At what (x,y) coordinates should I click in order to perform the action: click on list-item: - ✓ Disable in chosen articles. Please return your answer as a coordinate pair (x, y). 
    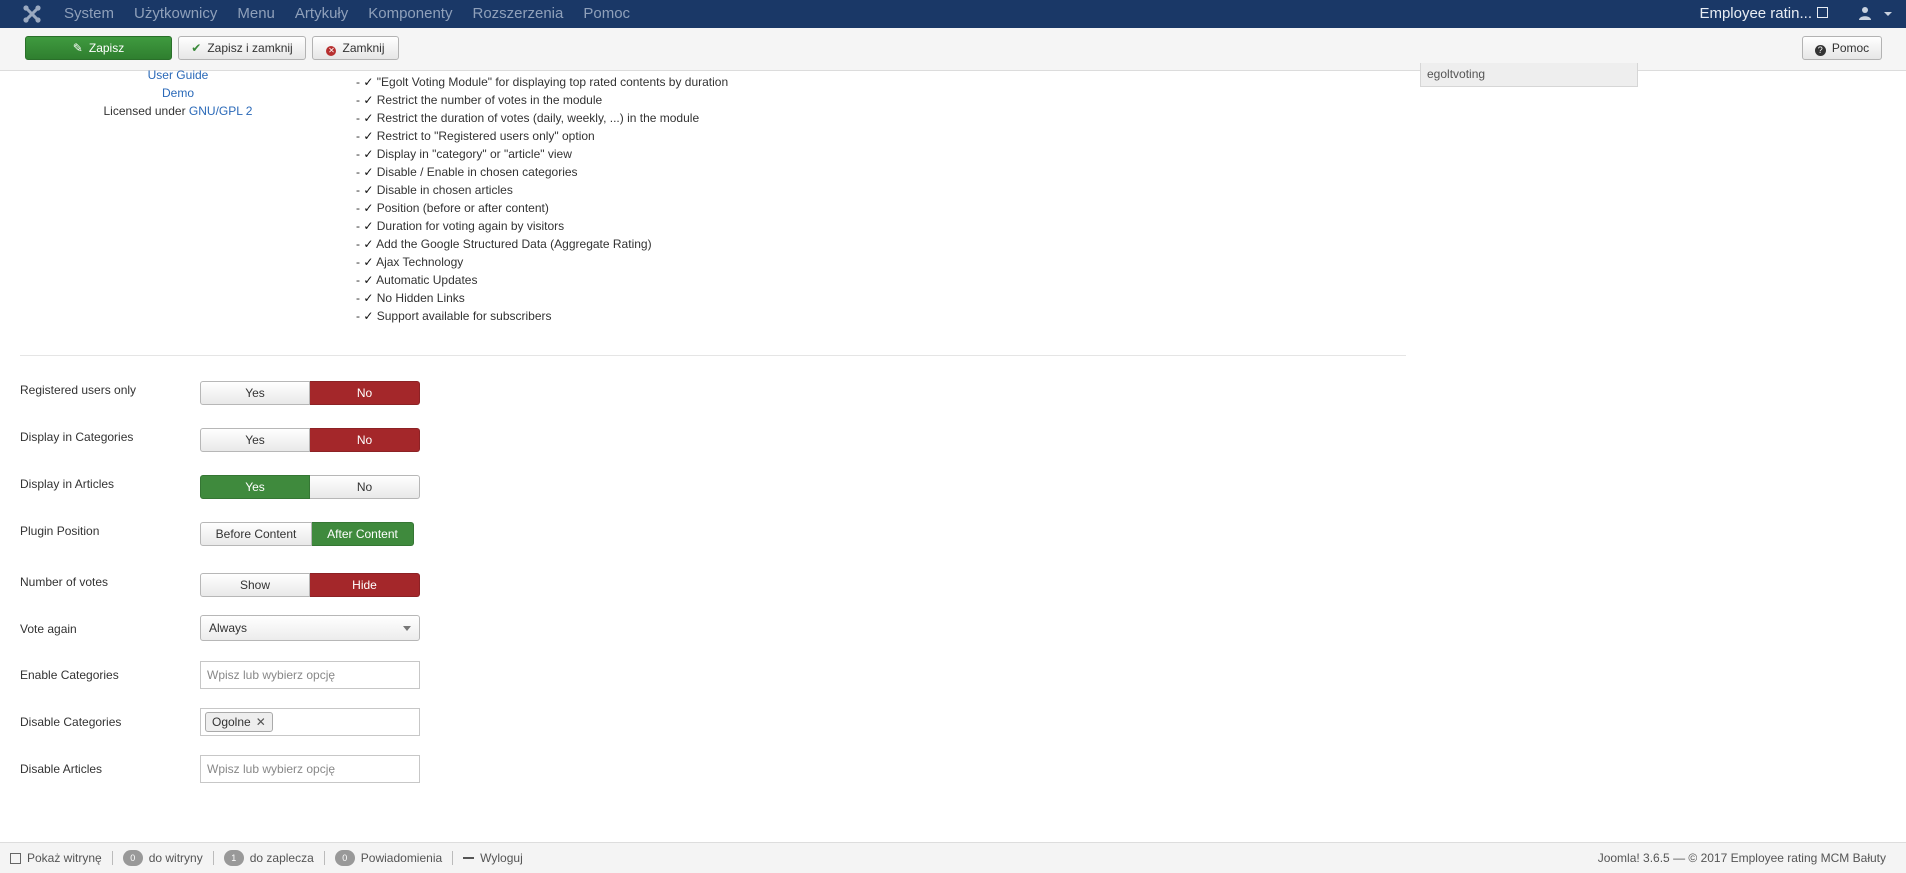
    Looking at the image, I should click on (434, 190).